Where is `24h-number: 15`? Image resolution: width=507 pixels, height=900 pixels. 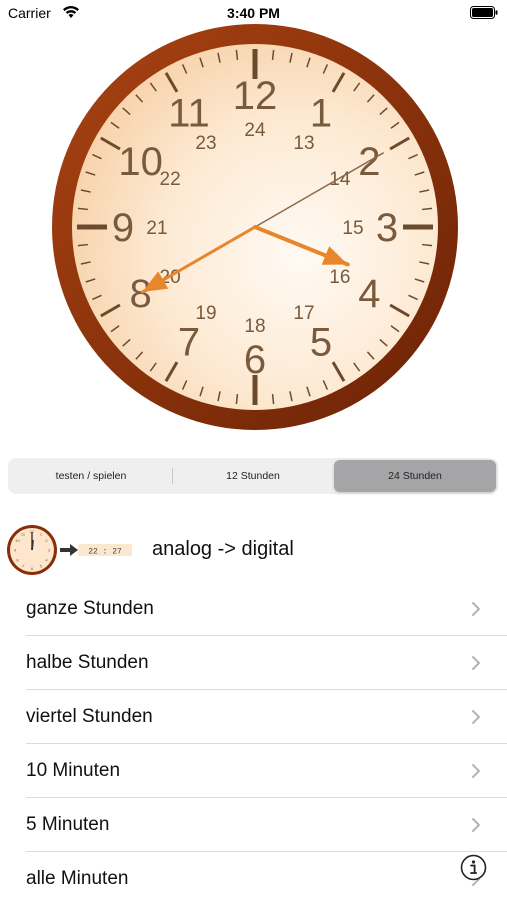 24h-number: 15 is located at coordinates (352, 228).